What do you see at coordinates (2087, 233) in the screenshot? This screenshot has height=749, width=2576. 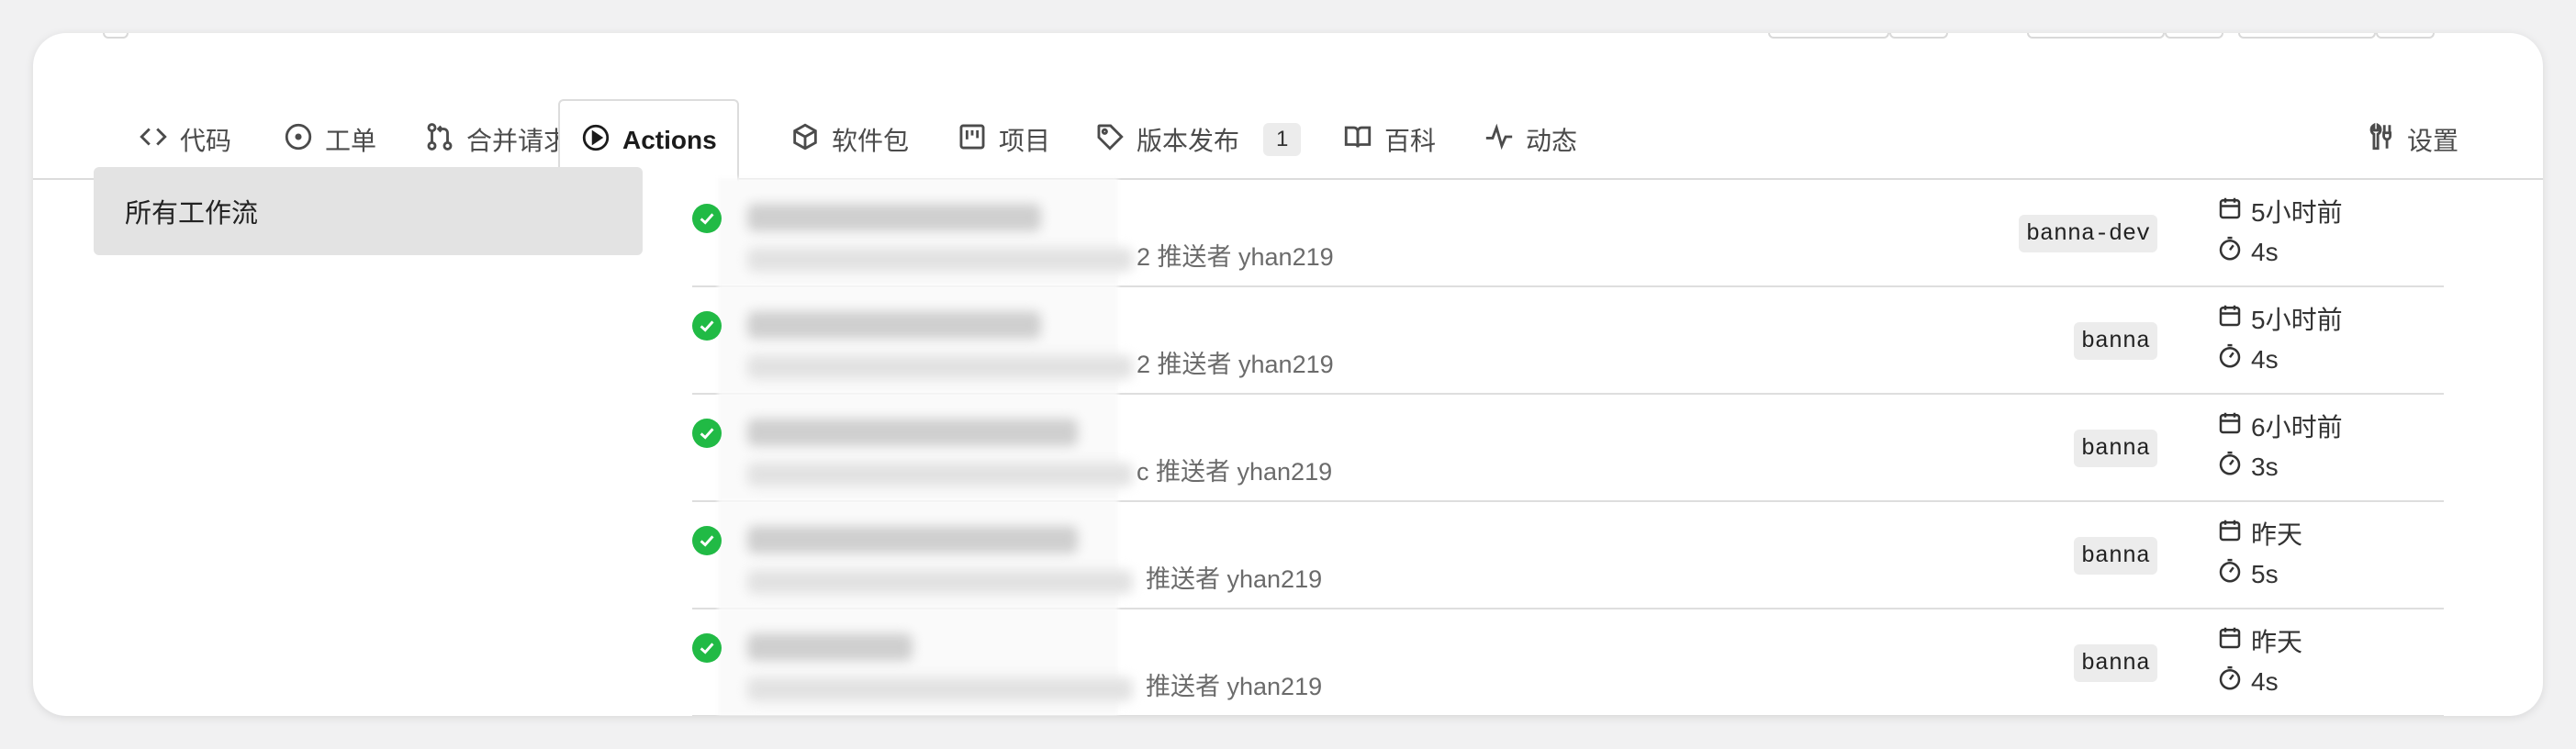 I see `branch-badge: banna-dev` at bounding box center [2087, 233].